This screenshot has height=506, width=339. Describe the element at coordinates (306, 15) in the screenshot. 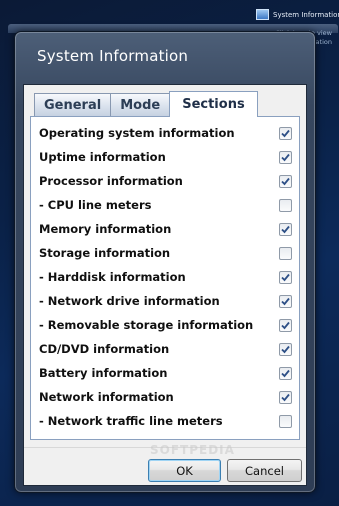

I see `gadget-title: System Information` at that location.